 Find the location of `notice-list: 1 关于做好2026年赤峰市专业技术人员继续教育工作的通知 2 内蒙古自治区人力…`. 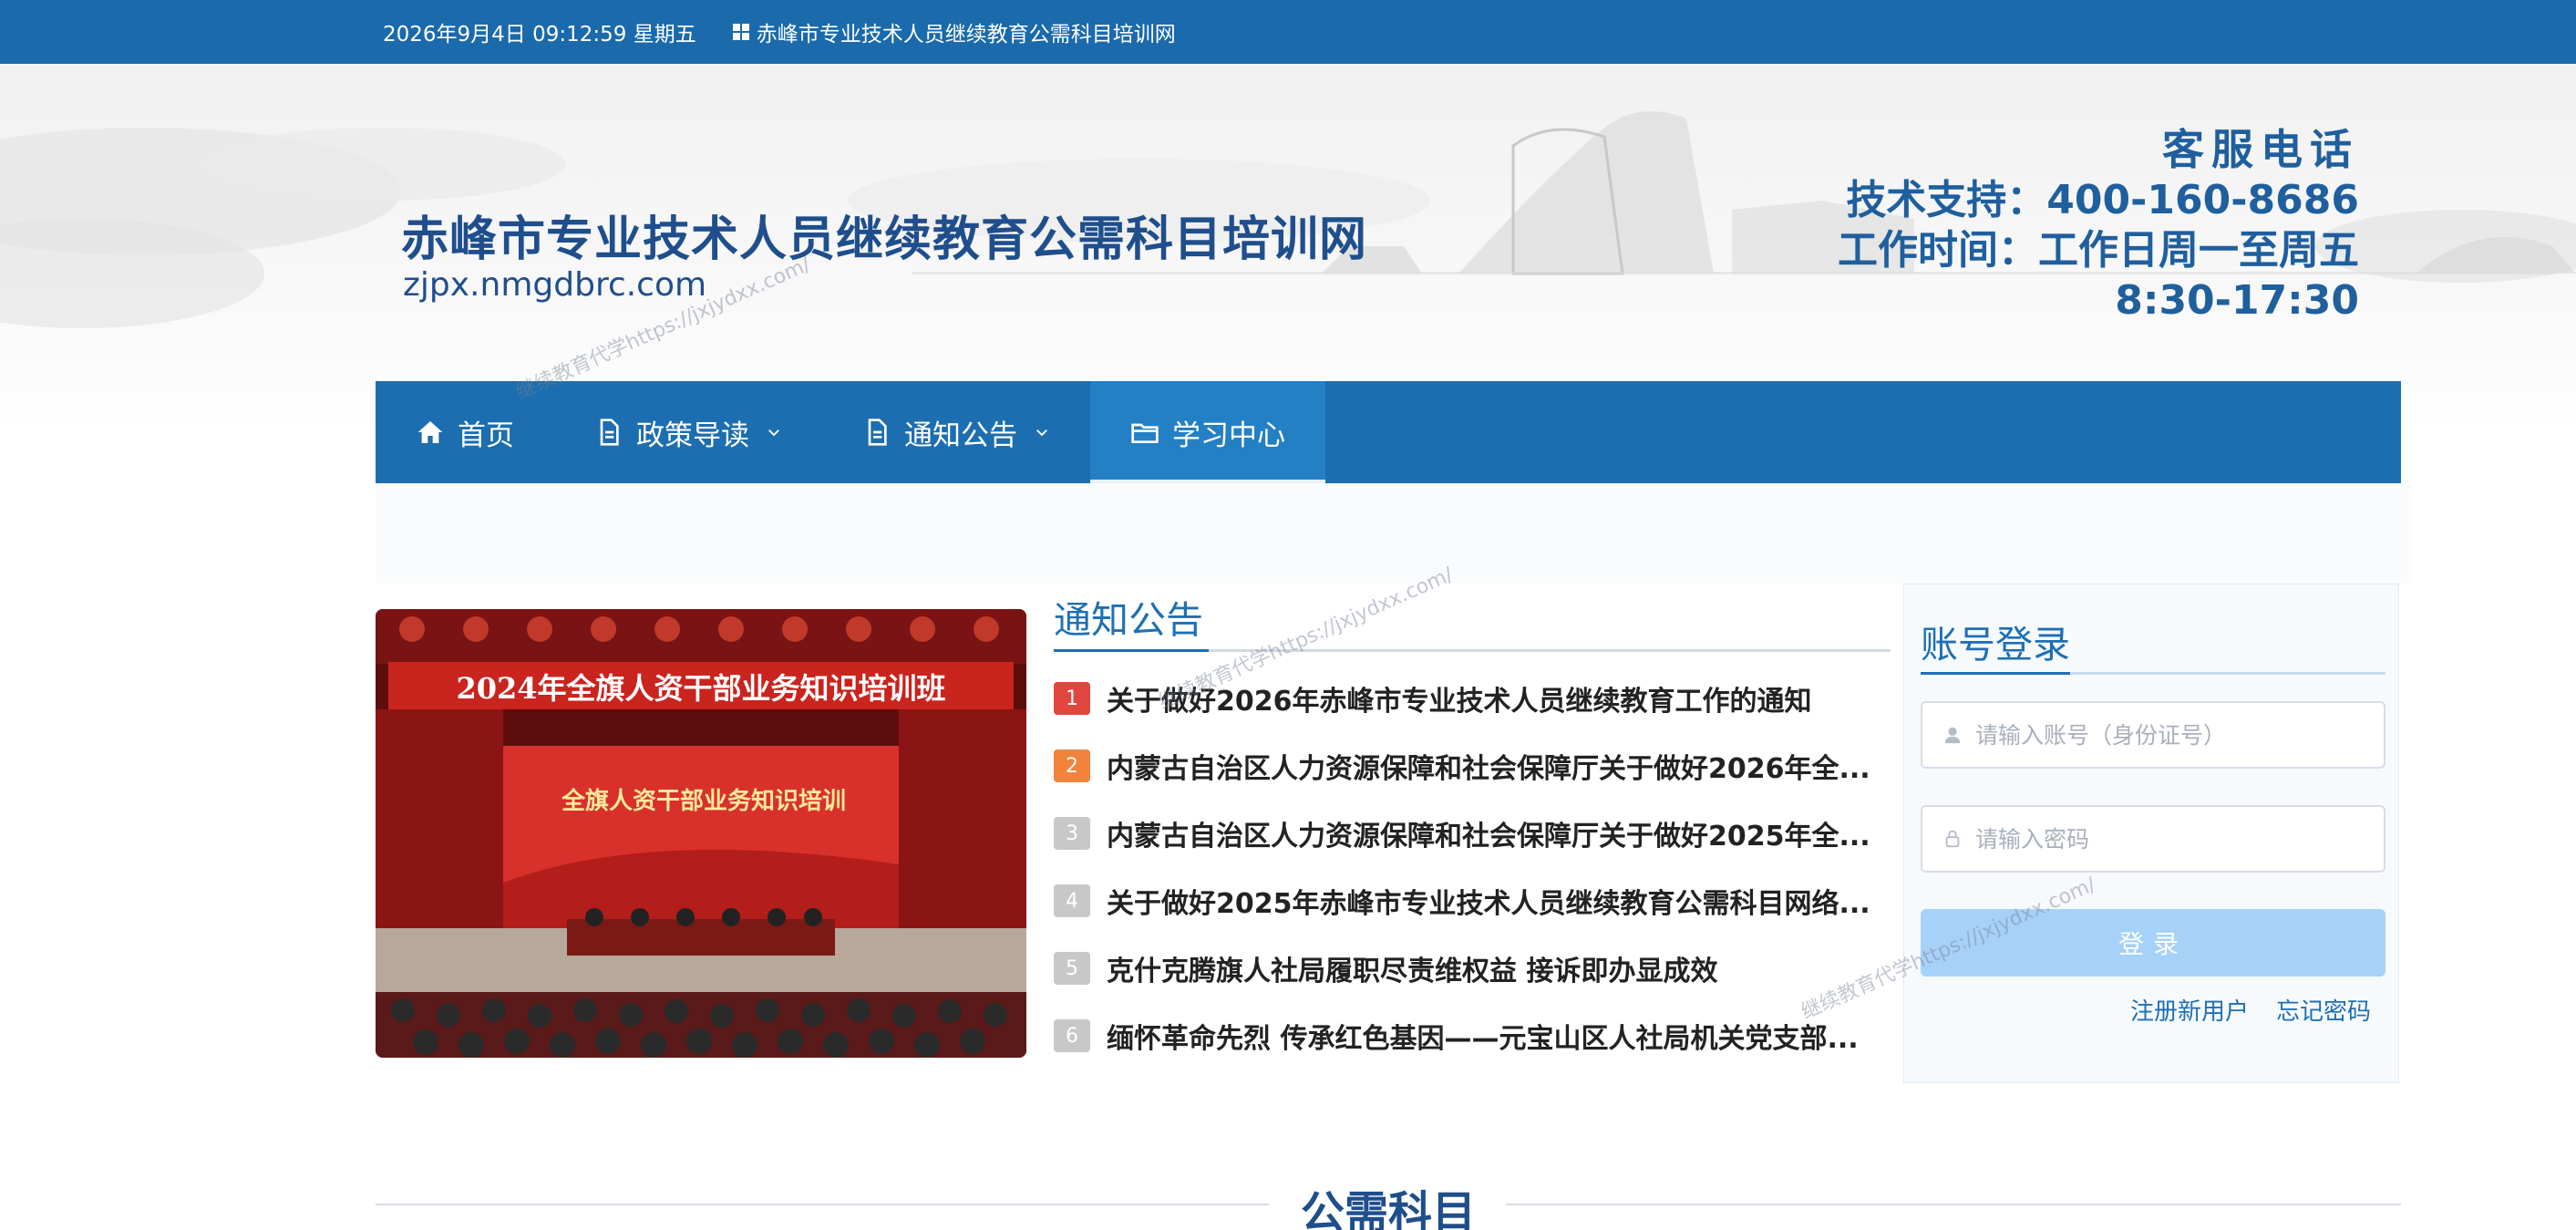

notice-list: 1 关于做好2026年赤峰市专业技术人员继续教育工作的通知 2 内蒙古自治区人力… is located at coordinates (1472, 867).